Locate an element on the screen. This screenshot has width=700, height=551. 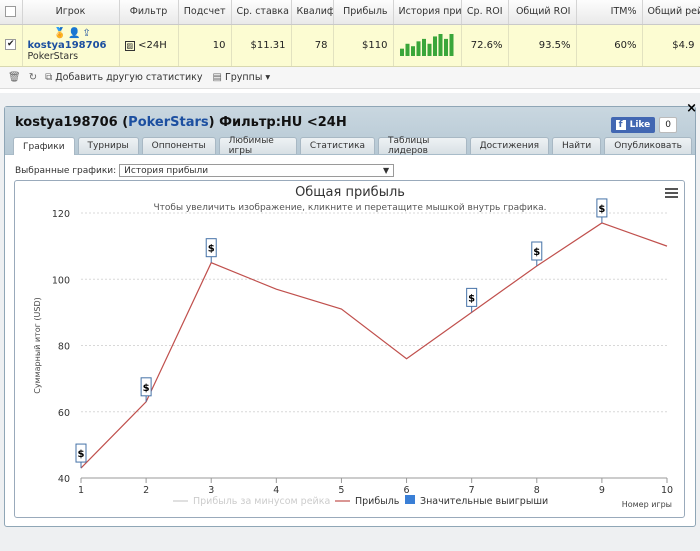
y-tick-label: 120 is located at coordinates (61, 214).